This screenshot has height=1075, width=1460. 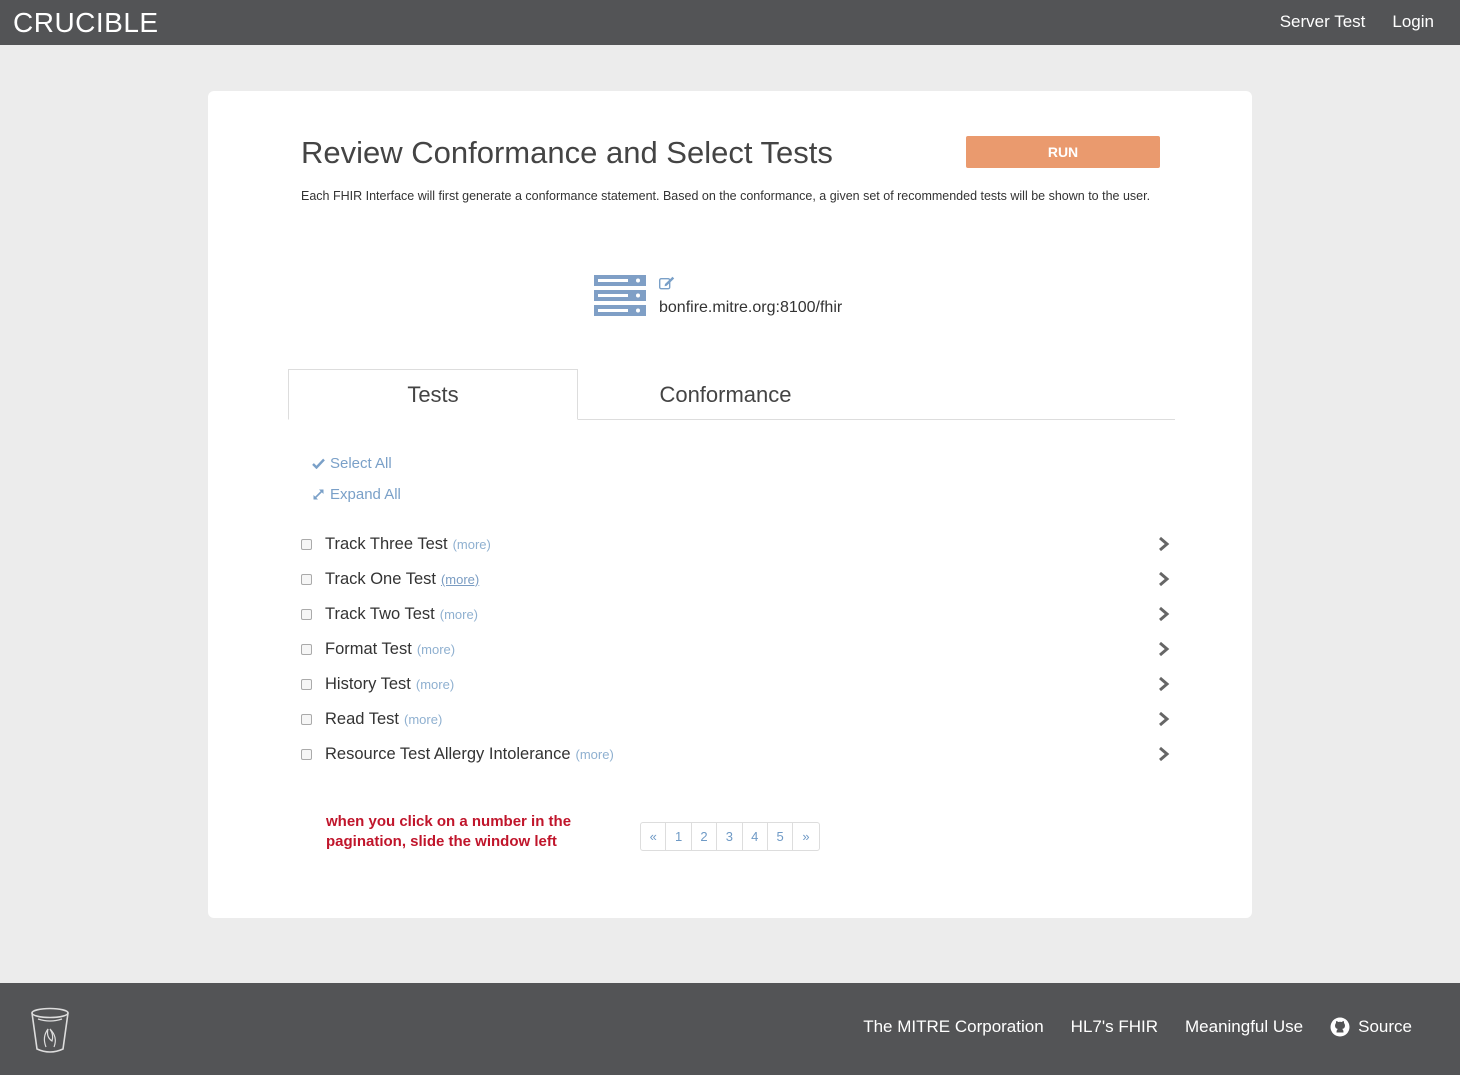 What do you see at coordinates (730, 22) in the screenshot?
I see `top-navbar: CRUCIBLE Server Test Login` at bounding box center [730, 22].